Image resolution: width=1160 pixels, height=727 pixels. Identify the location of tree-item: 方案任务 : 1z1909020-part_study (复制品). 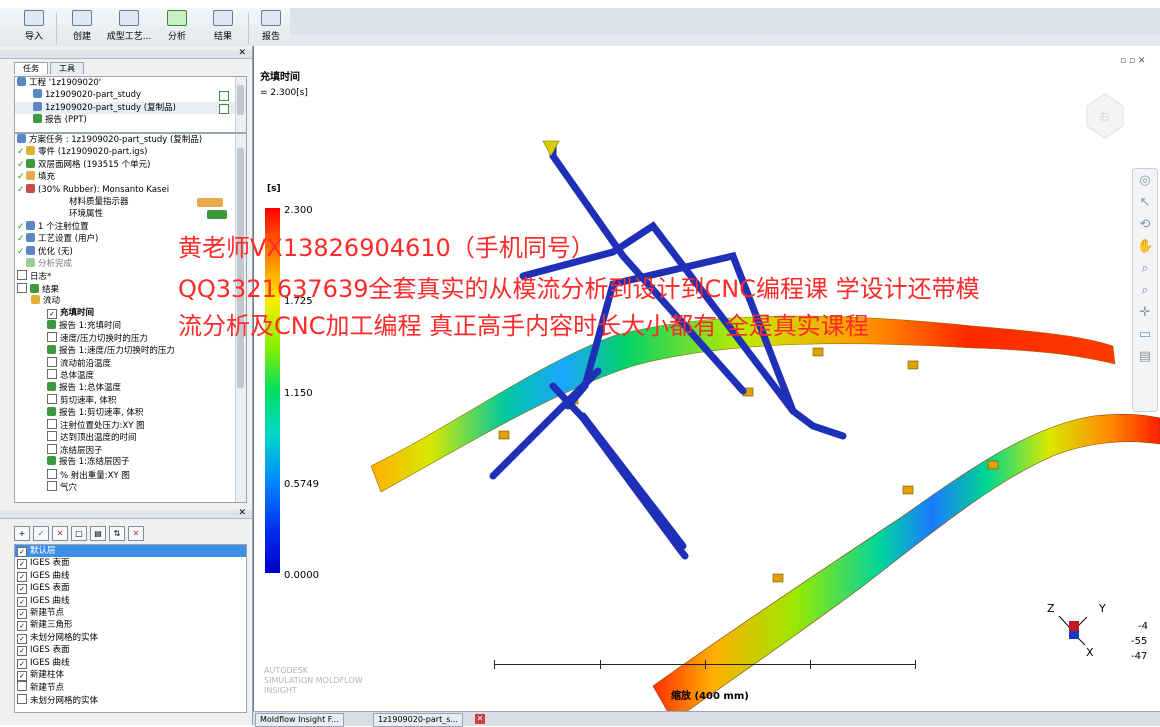
(130, 140).